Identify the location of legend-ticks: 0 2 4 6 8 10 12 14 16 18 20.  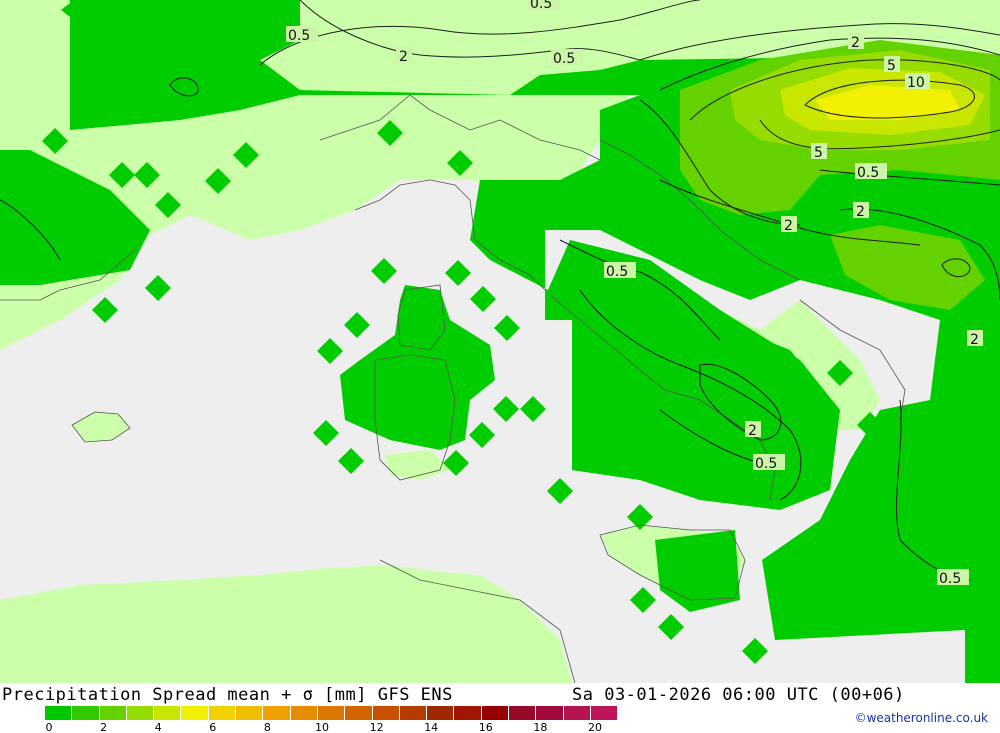
(345, 727).